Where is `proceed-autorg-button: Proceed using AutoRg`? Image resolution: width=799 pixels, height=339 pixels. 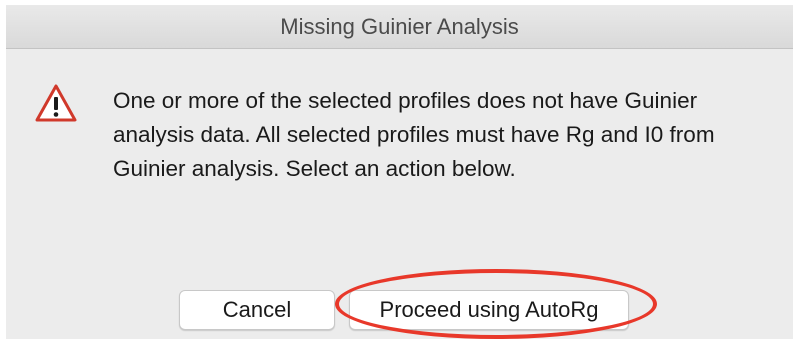
proceed-autorg-button: Proceed using AutoRg is located at coordinates (489, 310).